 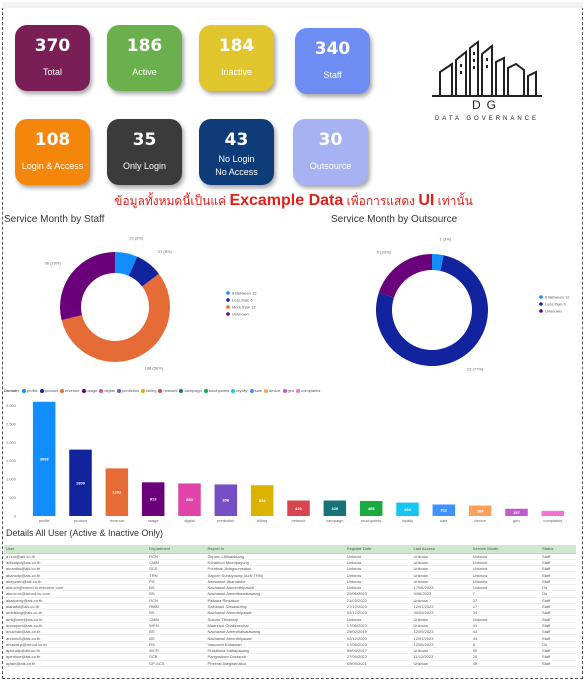 I want to click on x-tick-label: device, so click(x=480, y=520).